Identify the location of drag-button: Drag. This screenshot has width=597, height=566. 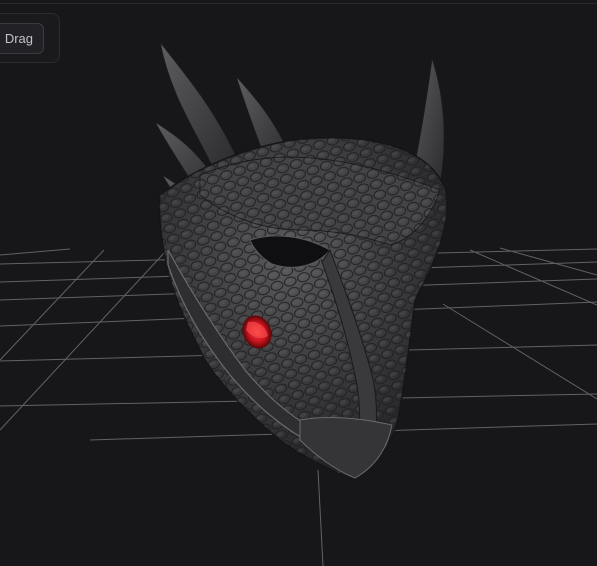
(22, 38).